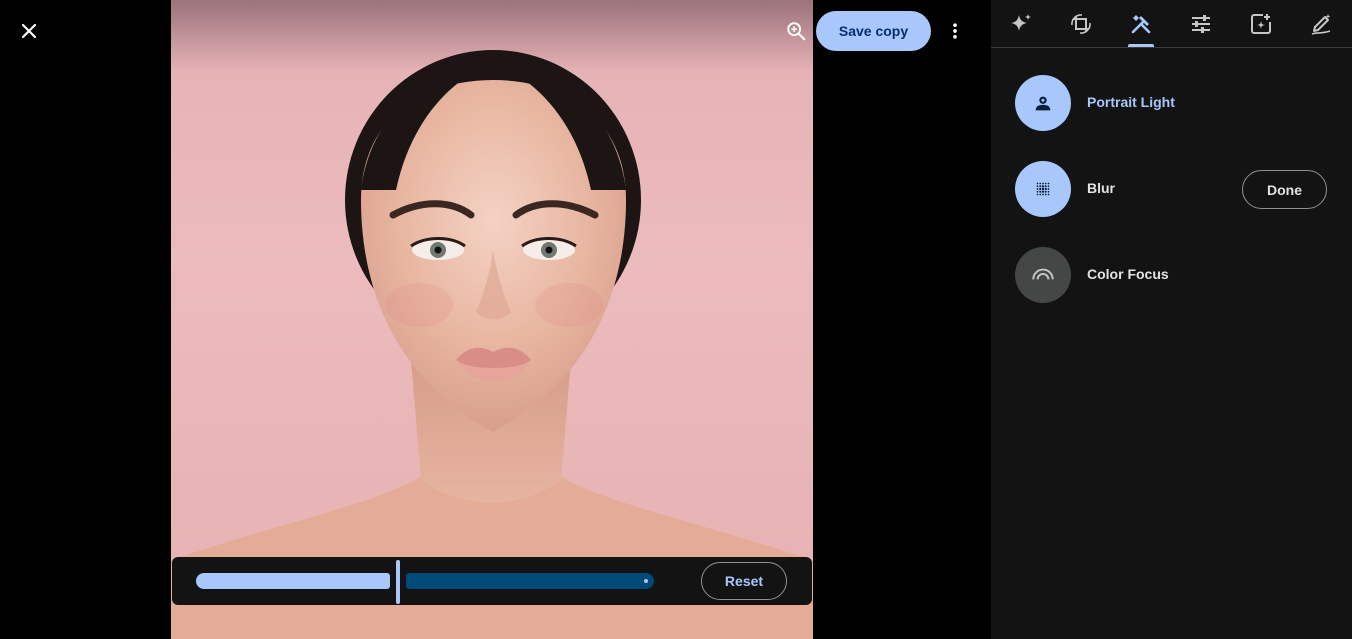 This screenshot has width=1352, height=639. I want to click on tool-label-portrait-light: Portrait Light, so click(1131, 102).